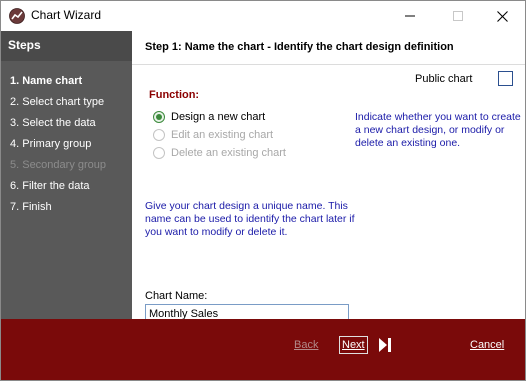 The height and width of the screenshot is (381, 526). I want to click on radio-delete-existing-chart: Delete an existing chart, so click(219, 153).